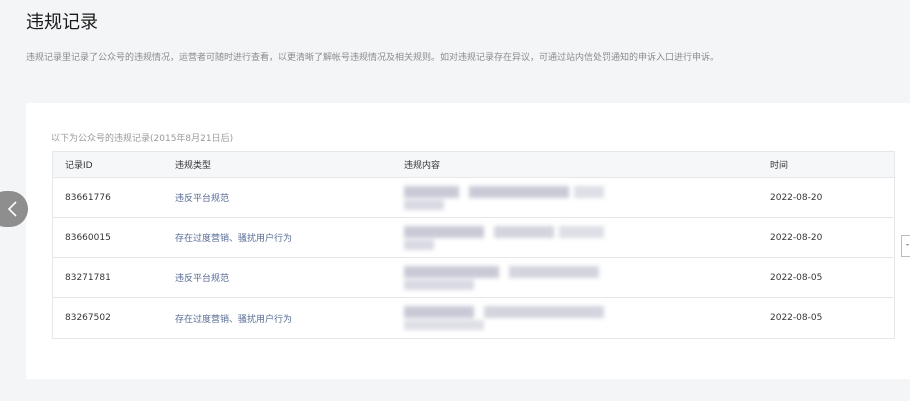 The image size is (910, 401). I want to click on header-record-id: 记录ID, so click(79, 166).